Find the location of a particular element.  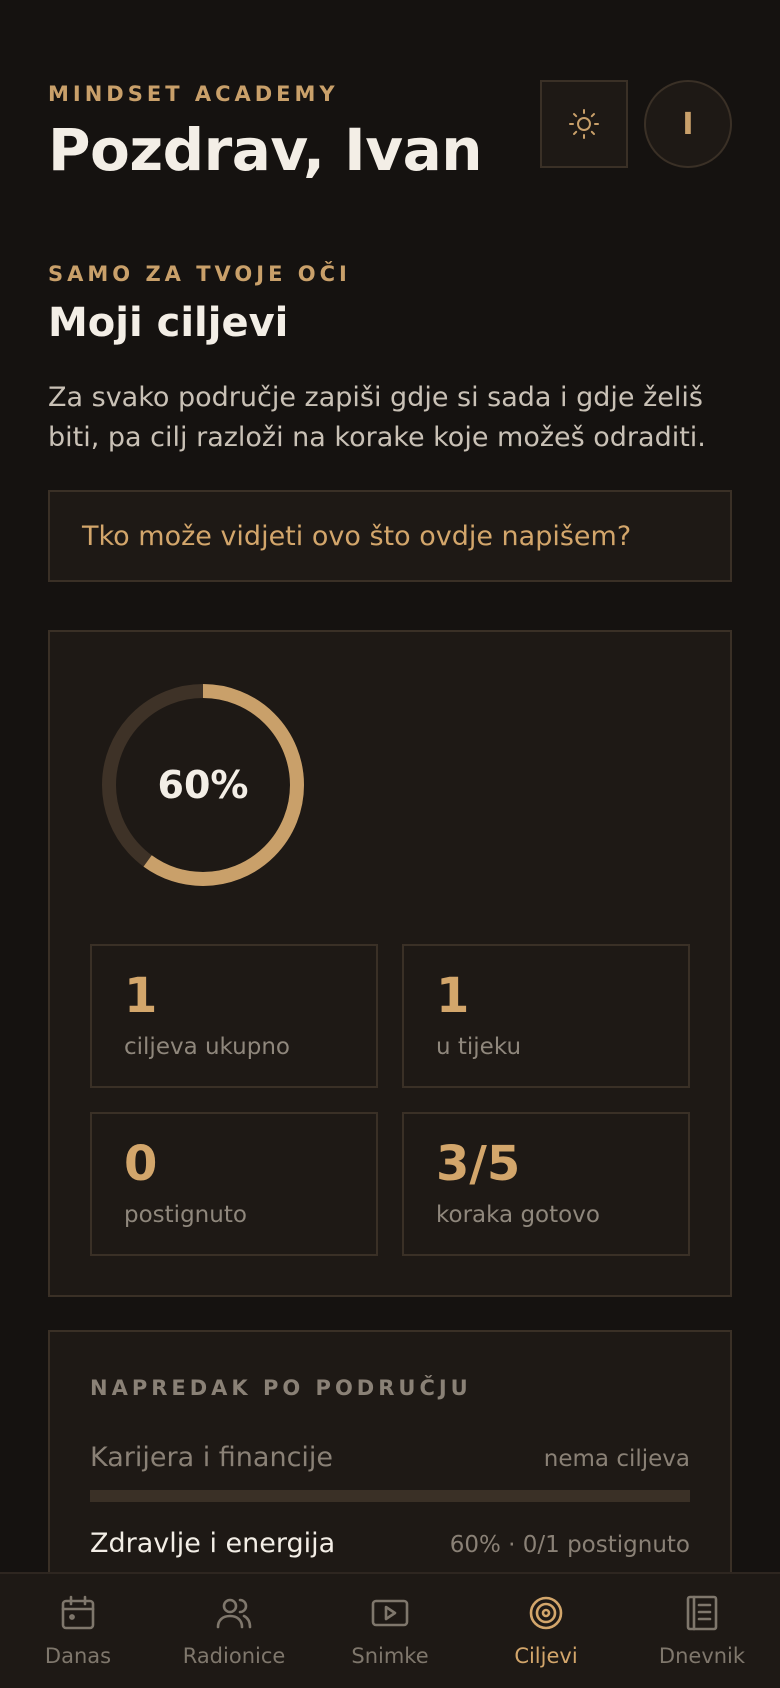

stat-label: ciljeva ukupno is located at coordinates (207, 1047).